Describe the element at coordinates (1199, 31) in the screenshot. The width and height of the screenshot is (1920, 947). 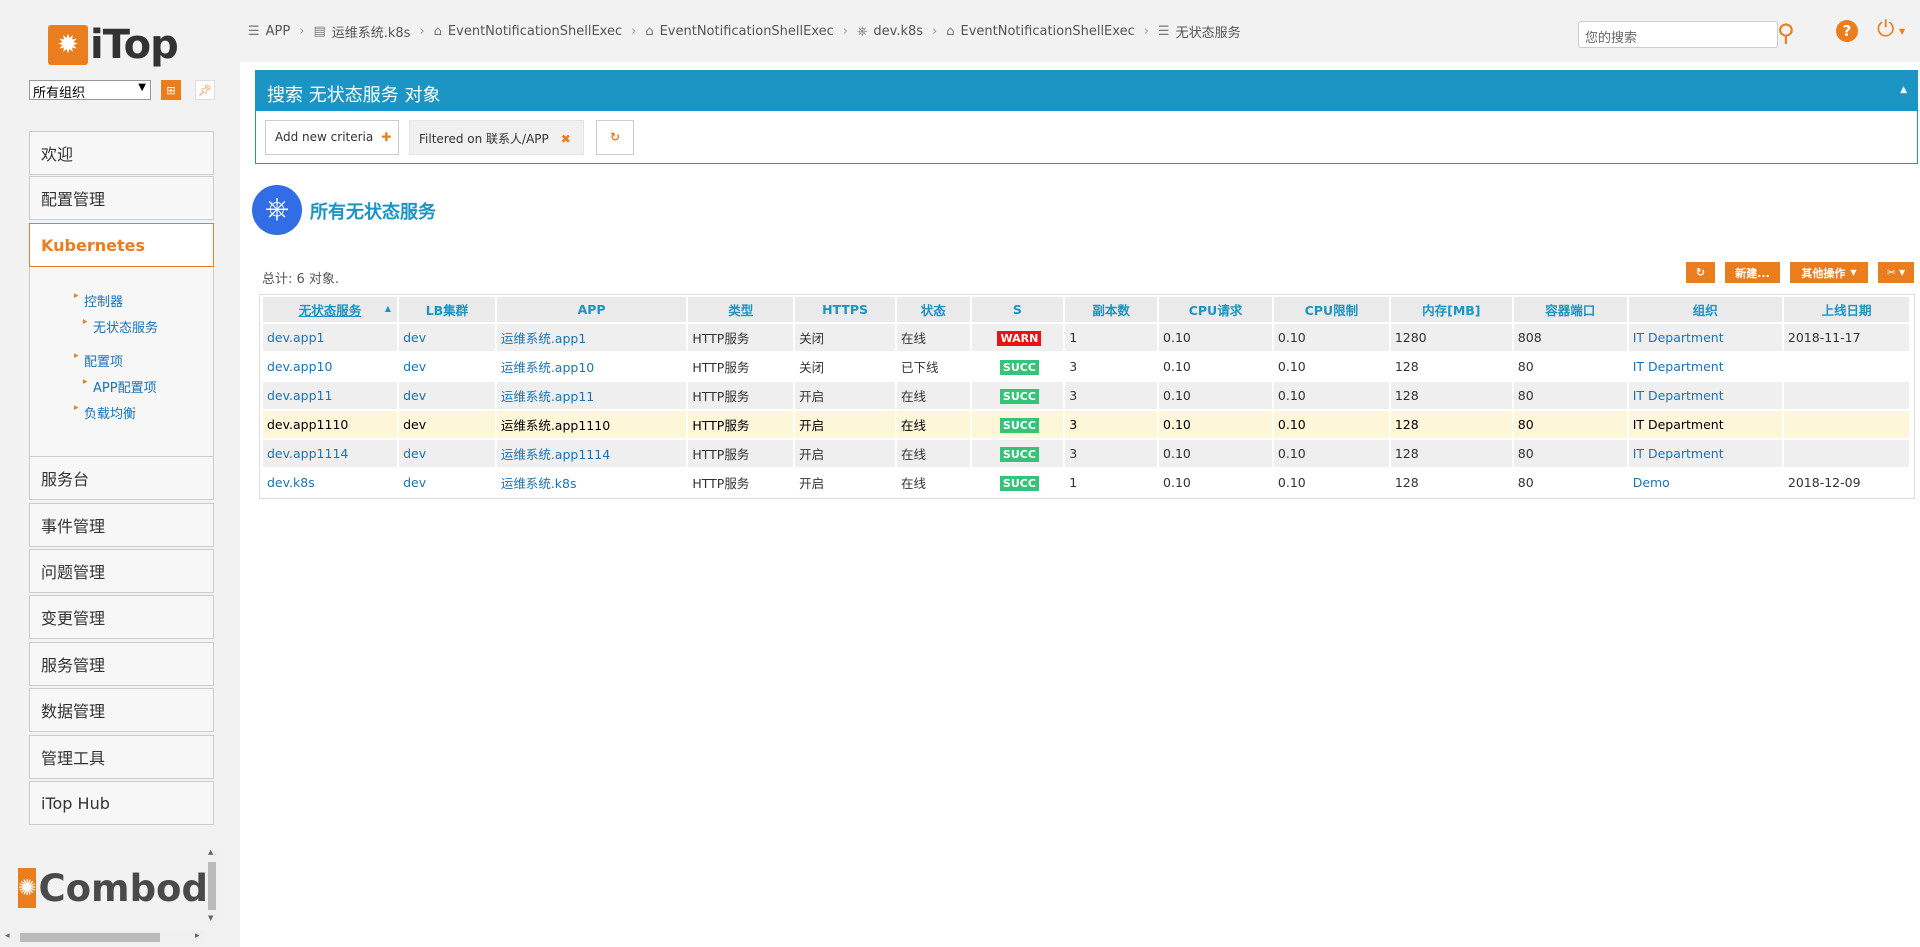
I see `breadcrumb-item: ☰ 无状态服务` at that location.